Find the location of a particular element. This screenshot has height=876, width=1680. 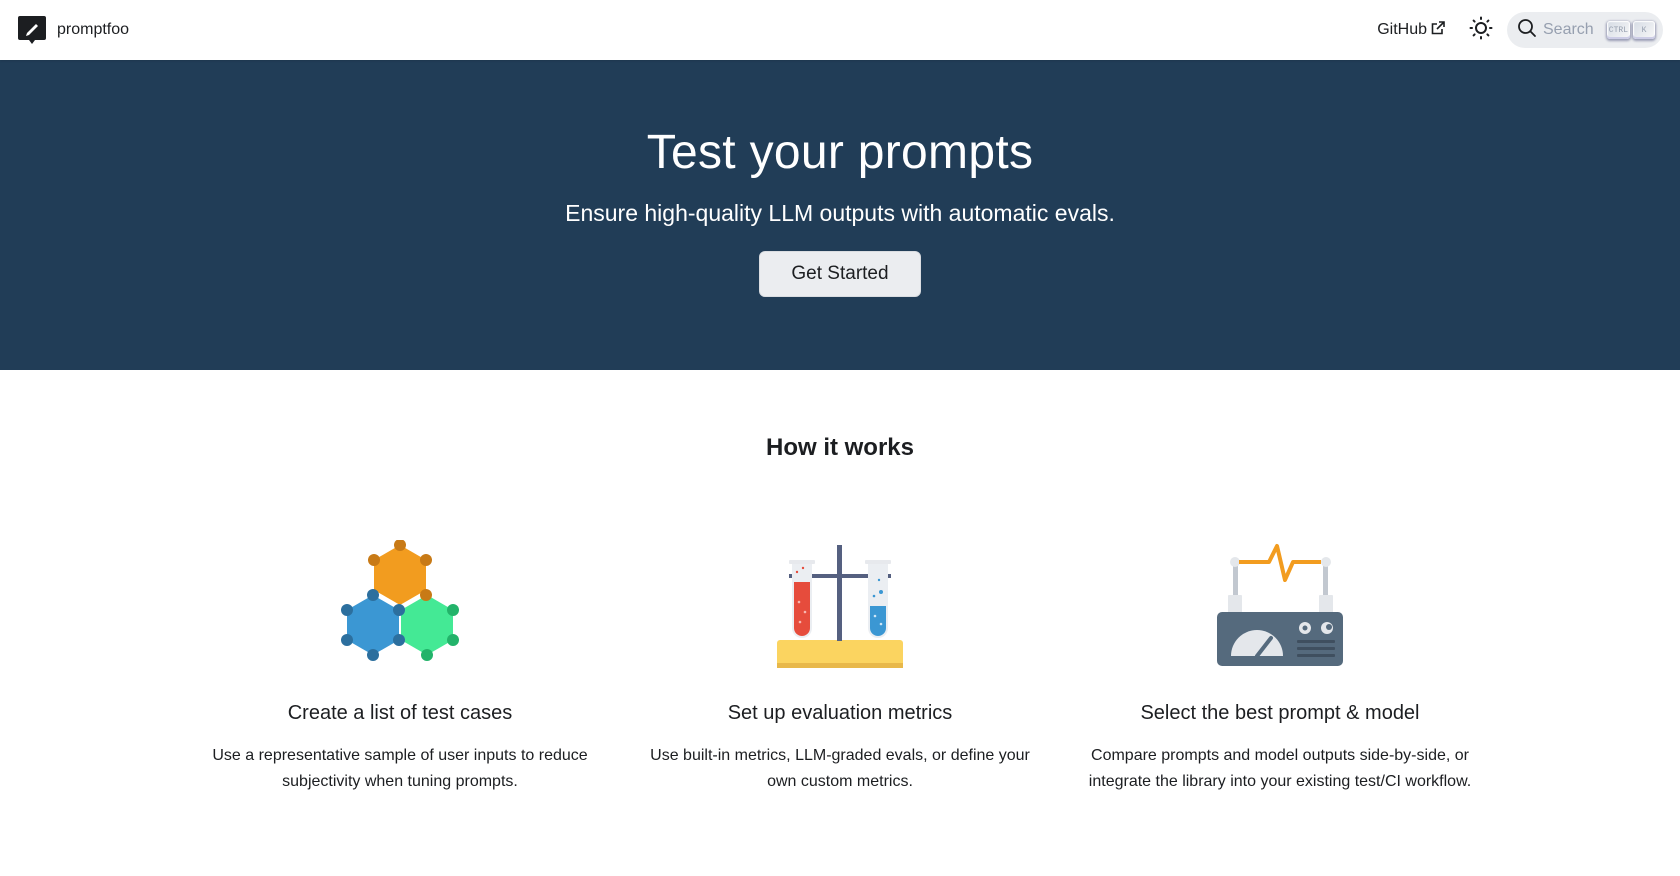

sun-icon is located at coordinates (1481, 30).